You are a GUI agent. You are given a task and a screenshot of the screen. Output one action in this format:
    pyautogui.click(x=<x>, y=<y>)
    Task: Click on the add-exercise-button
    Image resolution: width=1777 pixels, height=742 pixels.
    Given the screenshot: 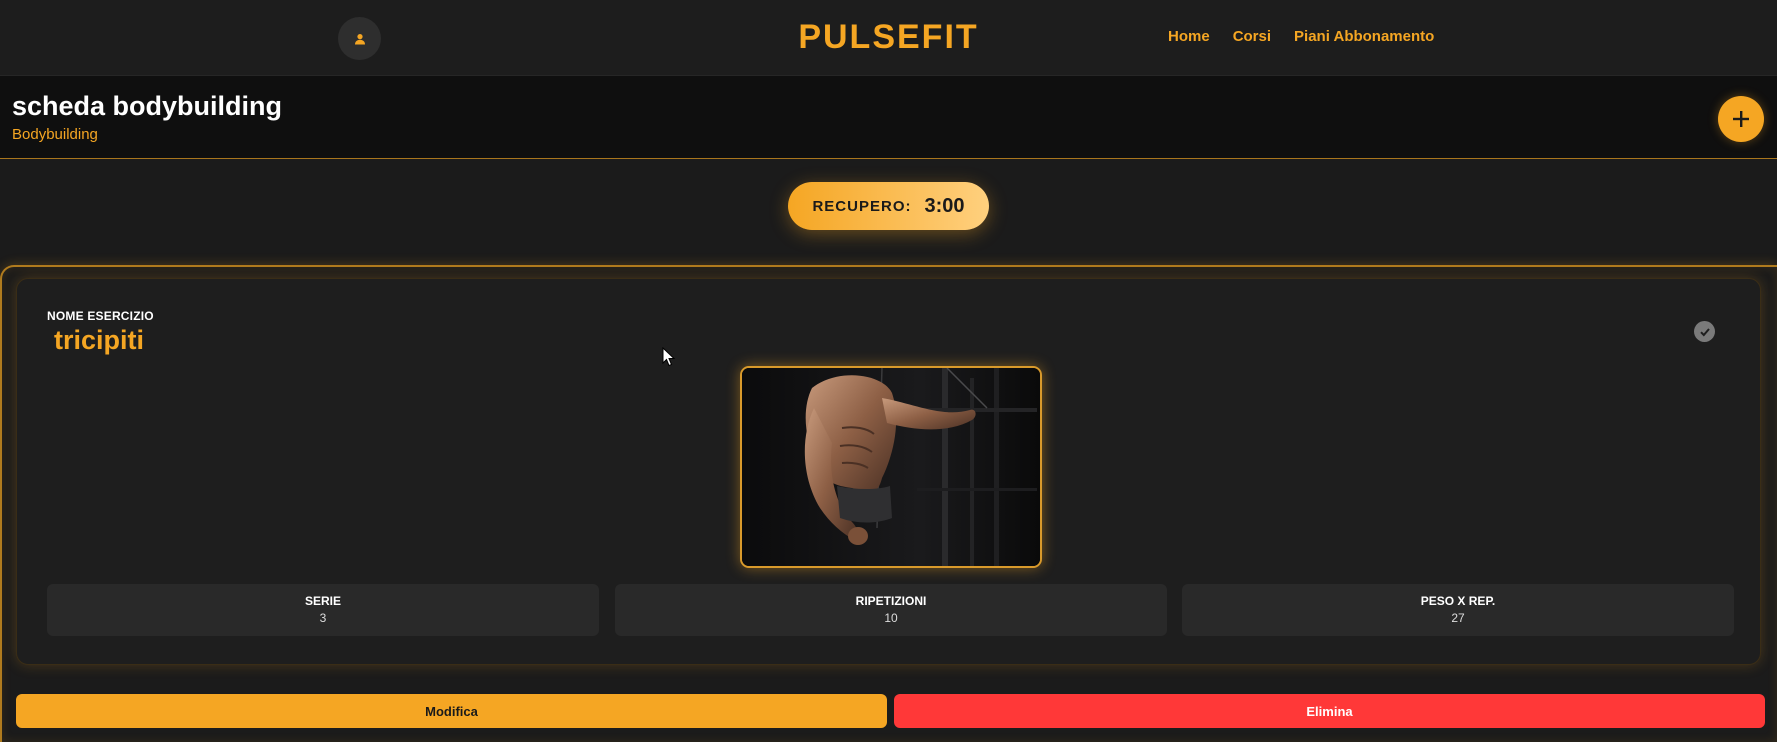 What is the action you would take?
    pyautogui.click(x=1741, y=119)
    